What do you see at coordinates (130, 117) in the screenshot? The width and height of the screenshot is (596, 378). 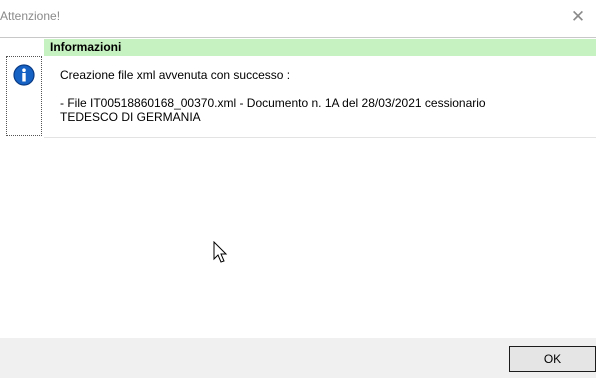 I see `message-line-3: TEDESCO DI GERMANIA` at bounding box center [130, 117].